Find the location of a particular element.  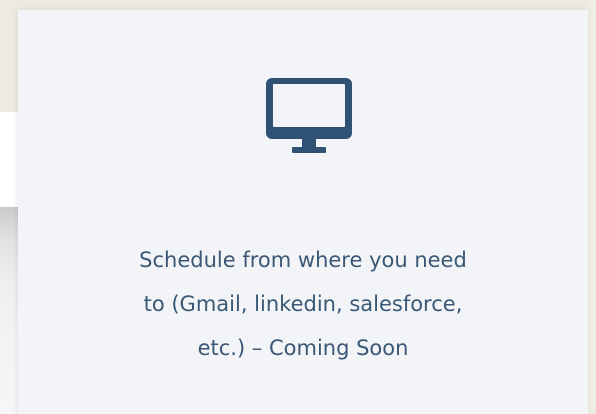

page-background-right-edge is located at coordinates (592, 207).